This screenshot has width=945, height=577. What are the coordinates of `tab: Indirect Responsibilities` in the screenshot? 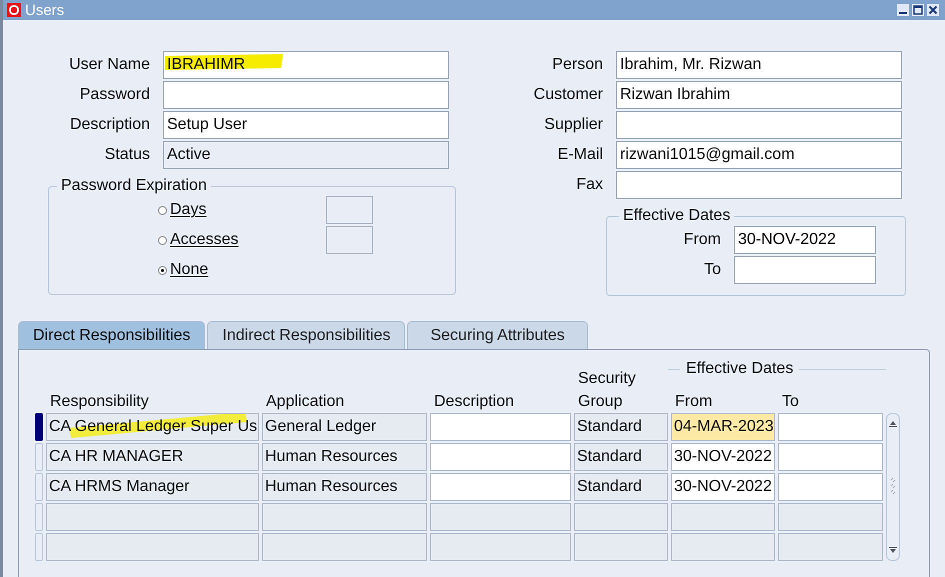 It's located at (306, 335).